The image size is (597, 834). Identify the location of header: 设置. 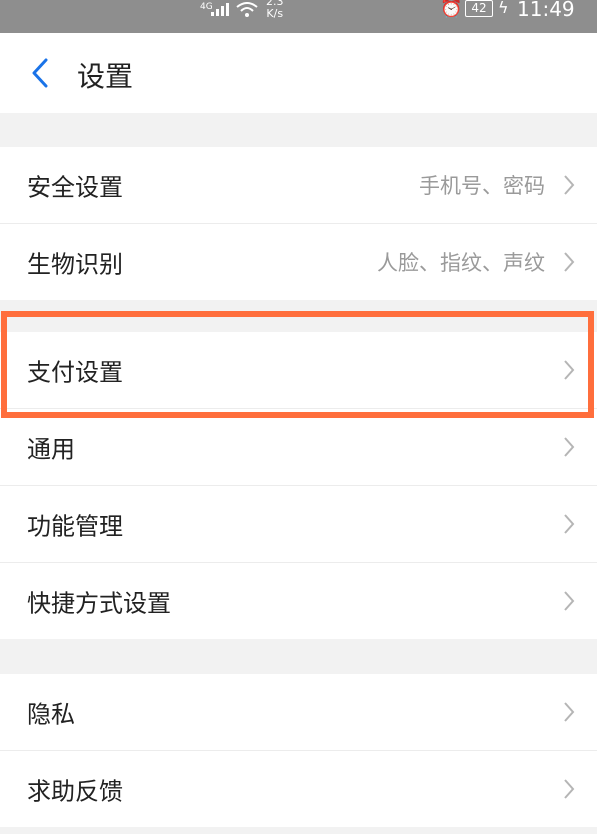
(298, 73).